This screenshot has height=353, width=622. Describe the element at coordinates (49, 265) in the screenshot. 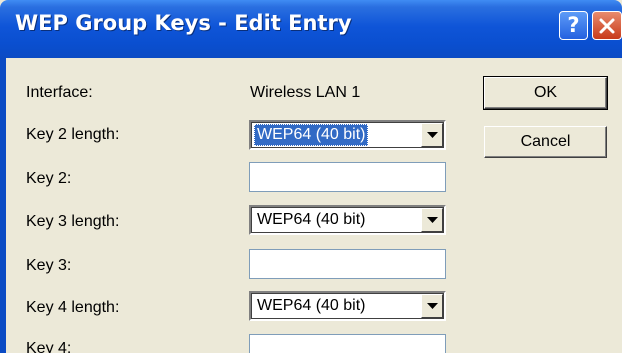

I see `key3-label: Key 3:` at that location.